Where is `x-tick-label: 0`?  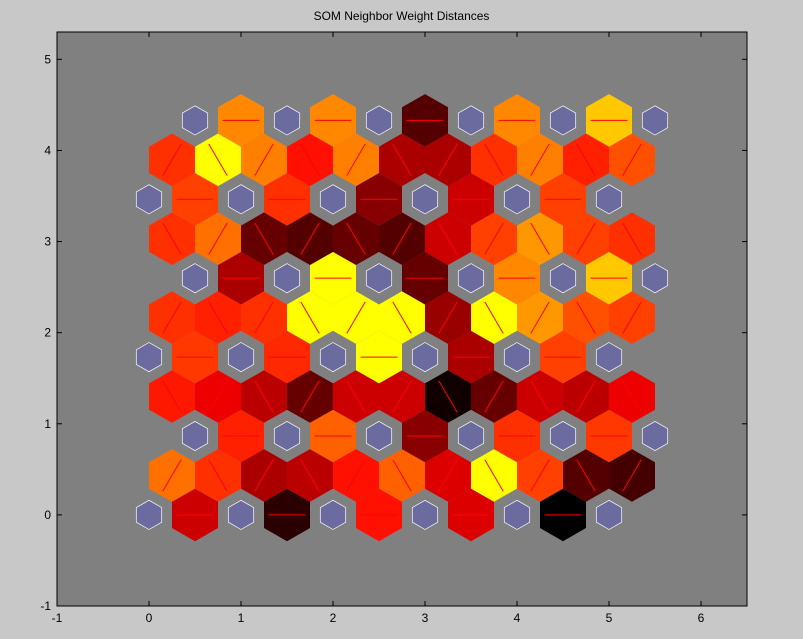 x-tick-label: 0 is located at coordinates (149, 618).